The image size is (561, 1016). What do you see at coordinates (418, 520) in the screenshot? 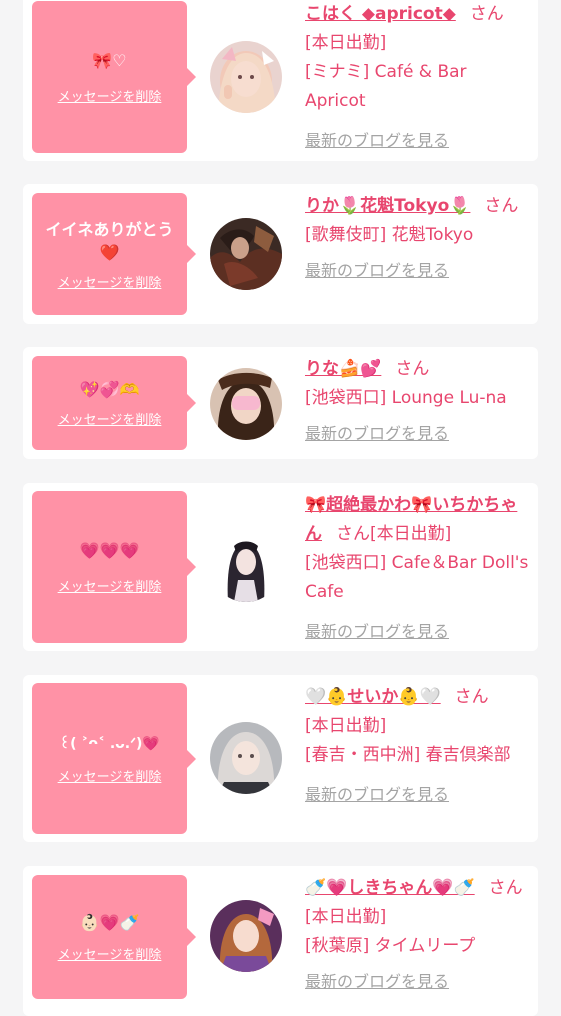
I see `name-line: 🎀超絶最かわ🎀いちかちゃん さん[本日出勤]` at bounding box center [418, 520].